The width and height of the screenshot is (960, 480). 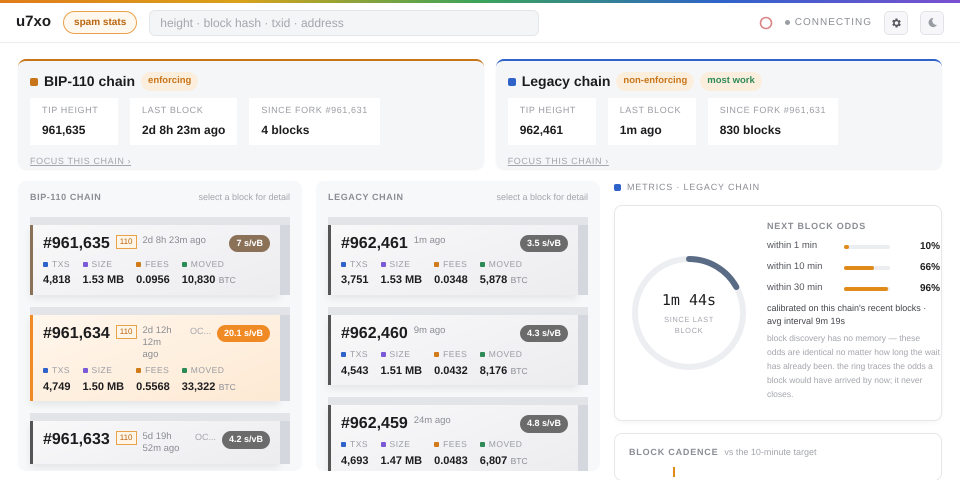 What do you see at coordinates (833, 23) in the screenshot?
I see `connection-status: CONNECTING` at bounding box center [833, 23].